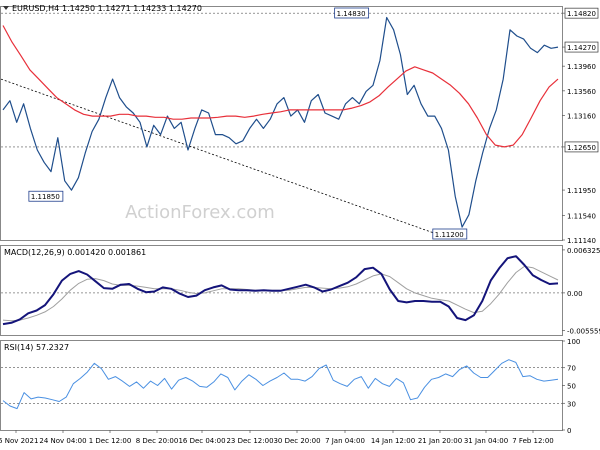 The height and width of the screenshot is (450, 600). I want to click on rsi-line, so click(280, 384).